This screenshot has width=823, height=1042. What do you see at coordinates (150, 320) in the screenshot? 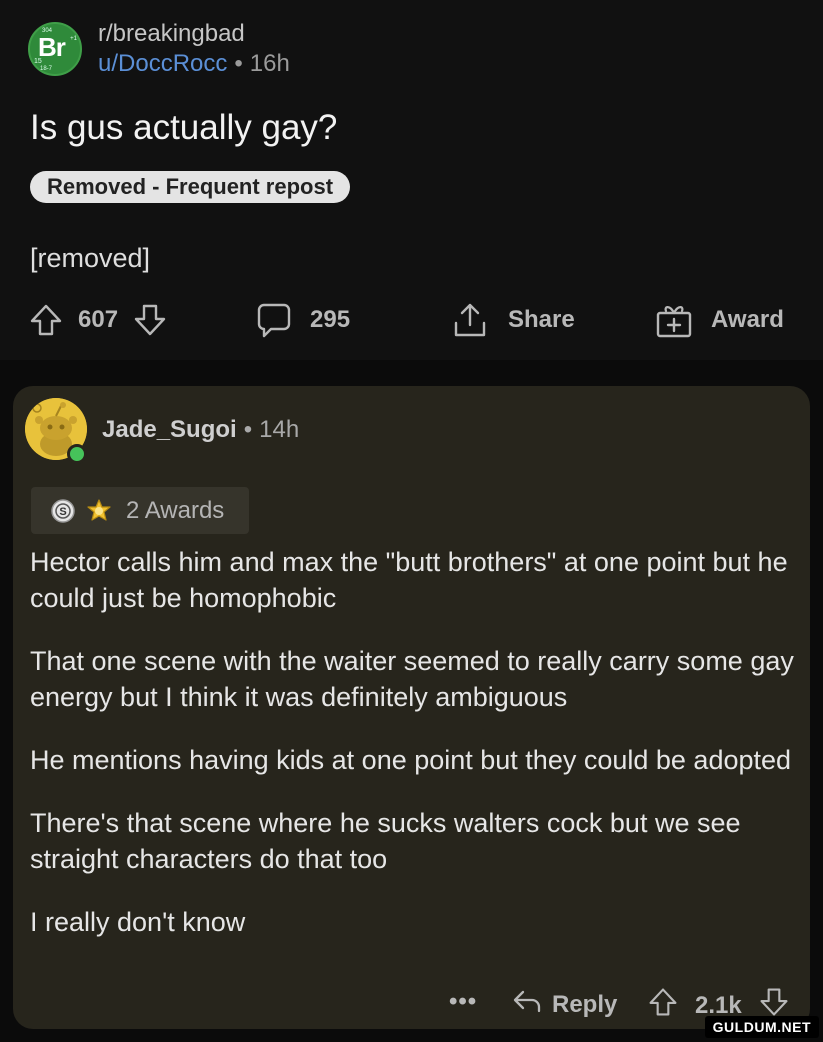
I see `downvote-icon` at bounding box center [150, 320].